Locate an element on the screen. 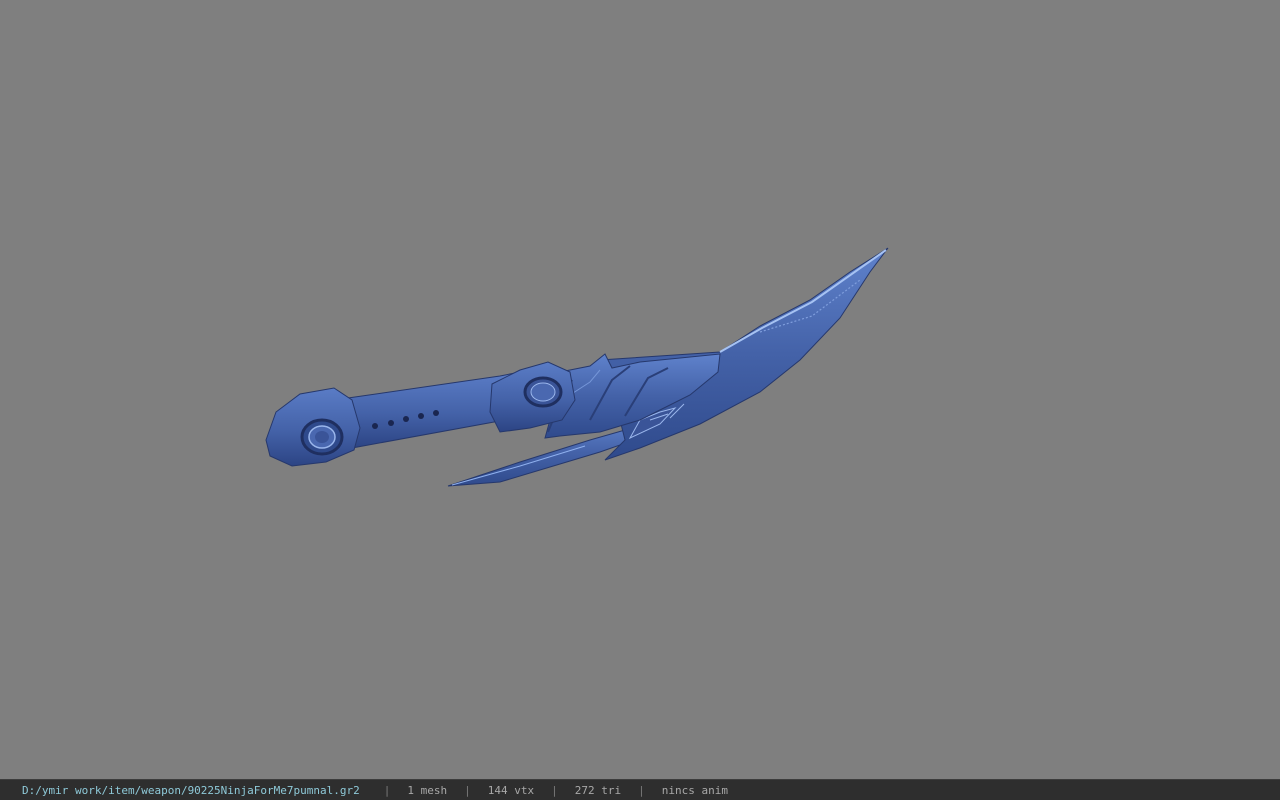 This screenshot has height=800, width=1280. mesh-count: 1 mesh is located at coordinates (427, 790).